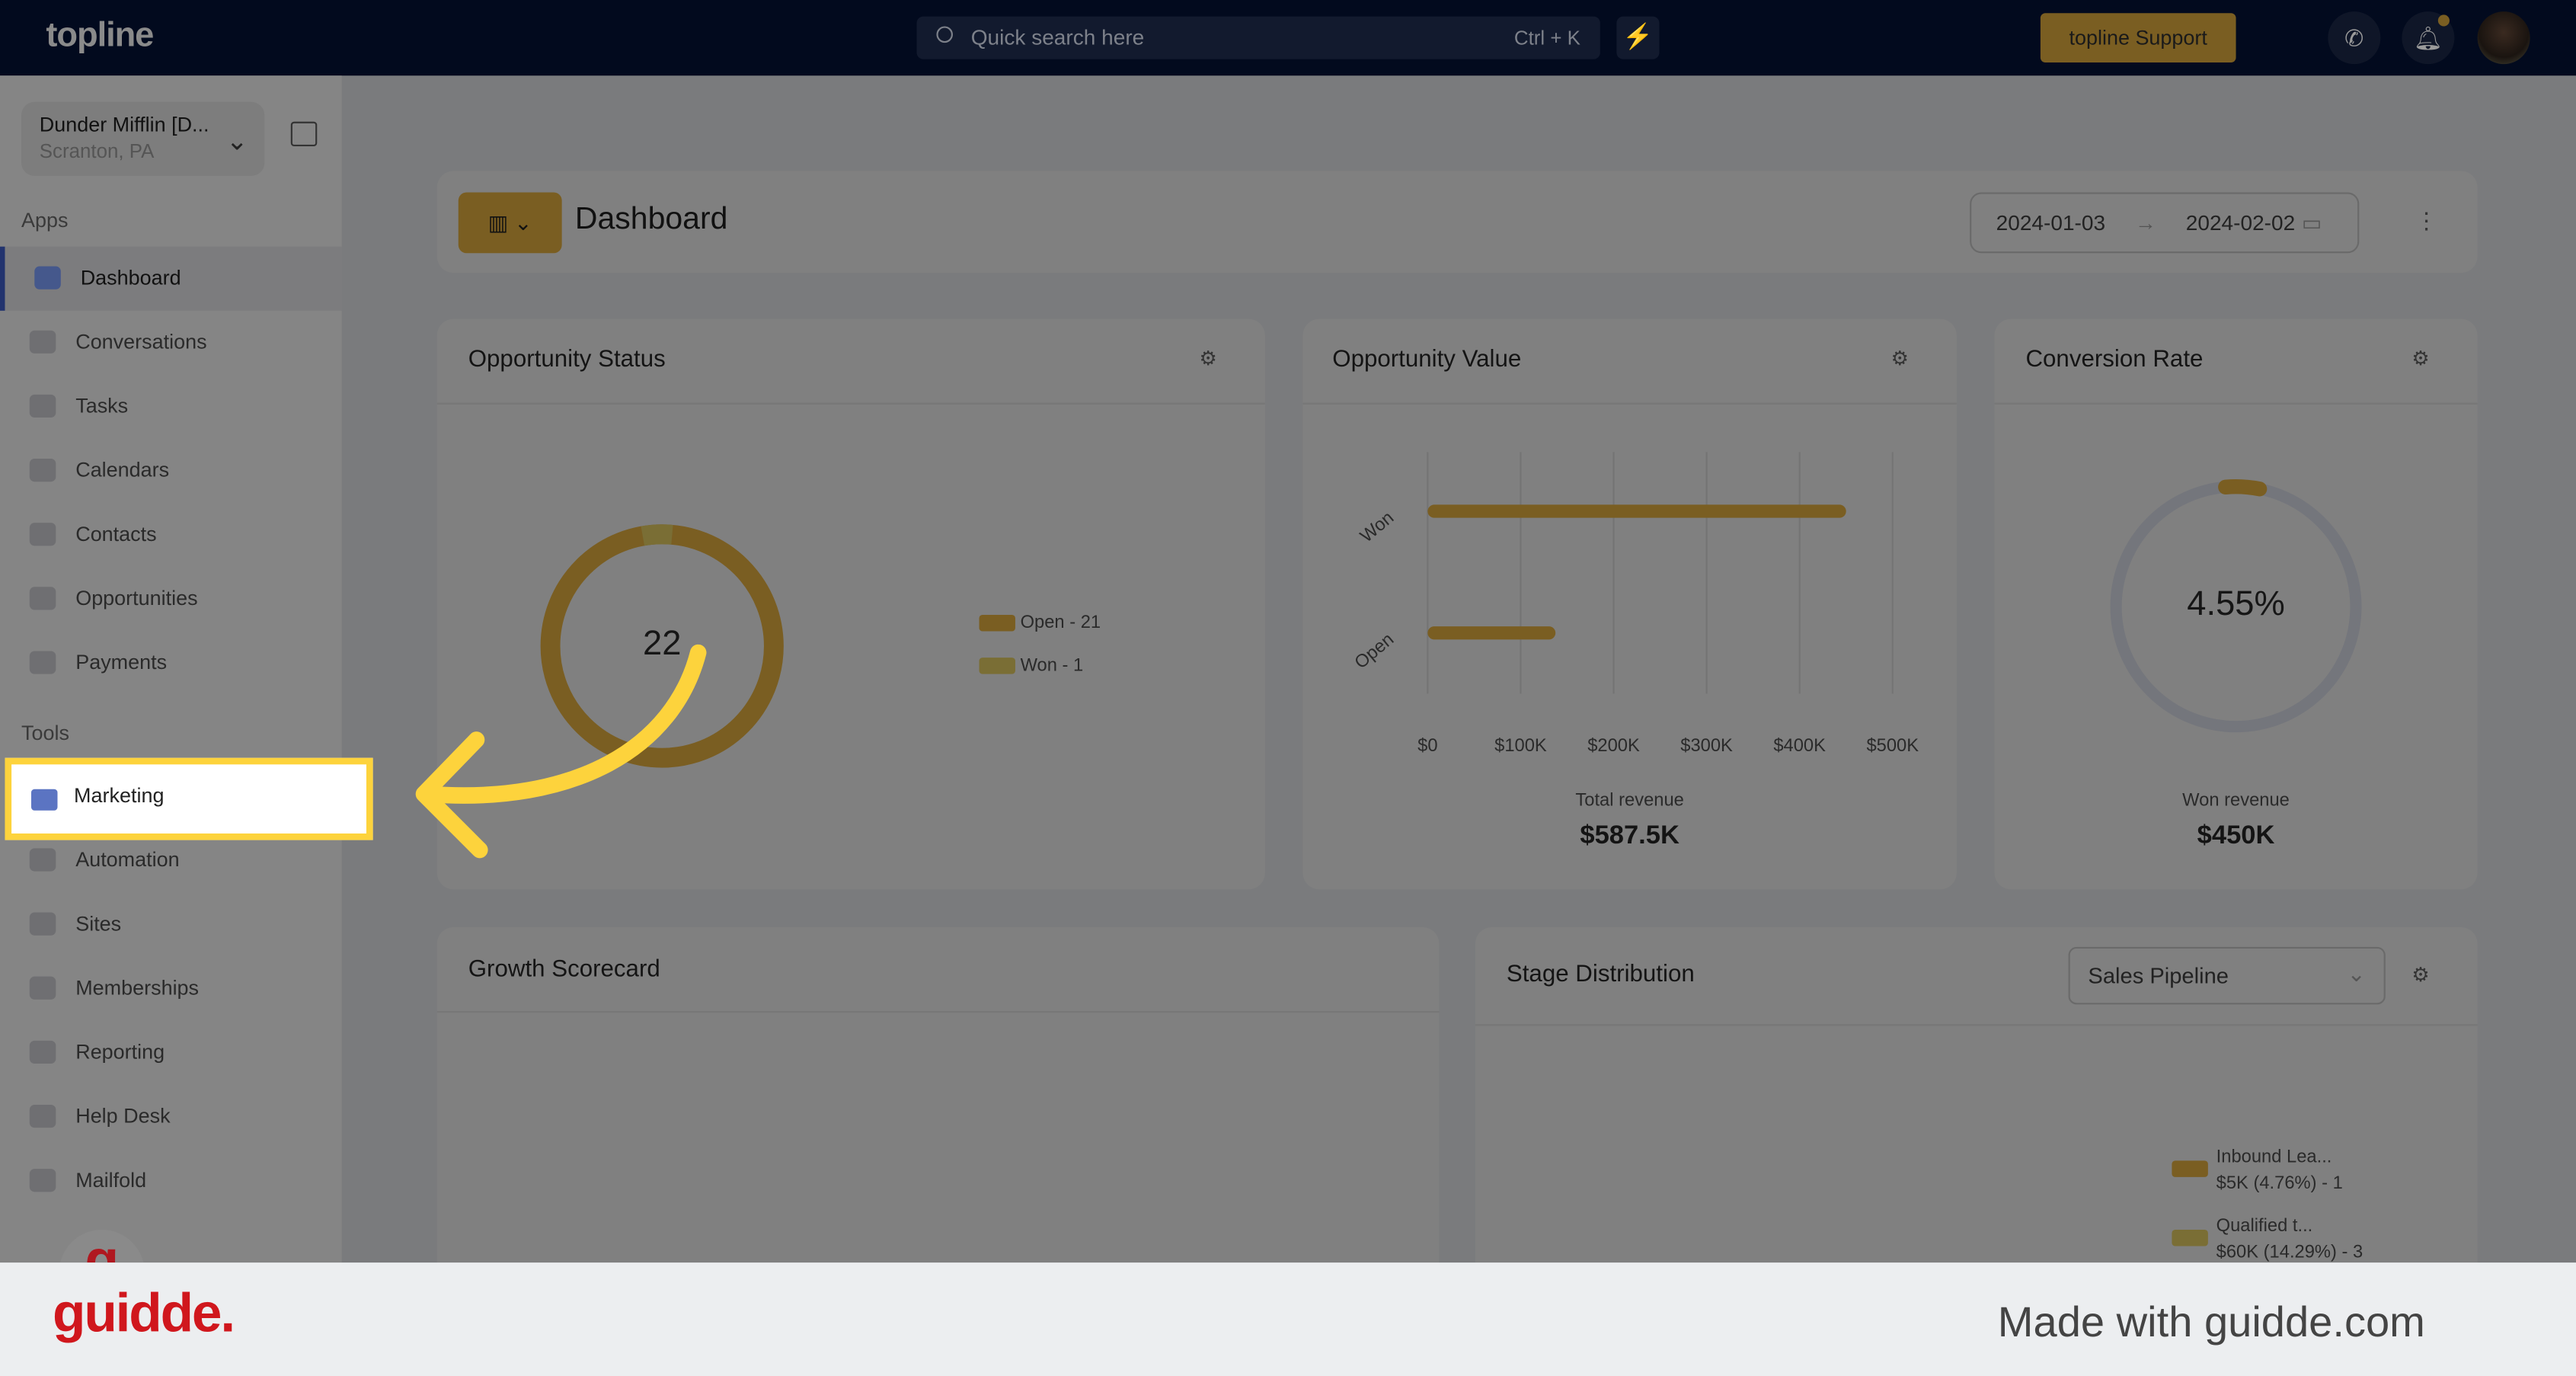 Image resolution: width=2576 pixels, height=1376 pixels. Describe the element at coordinates (116, 534) in the screenshot. I see `nav-label: Contacts` at that location.